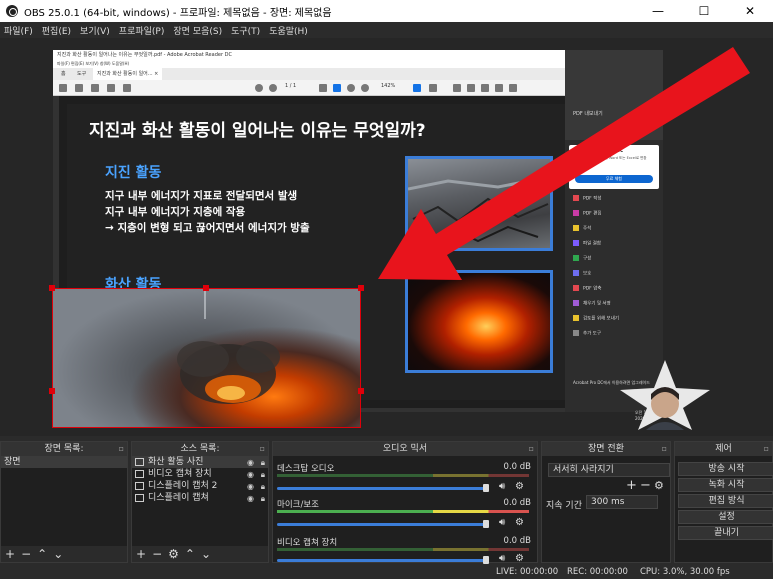  What do you see at coordinates (175, 212) in the screenshot?
I see `earthquake-line-2: 지구 내부 에너지가 지층에 작용` at bounding box center [175, 212].